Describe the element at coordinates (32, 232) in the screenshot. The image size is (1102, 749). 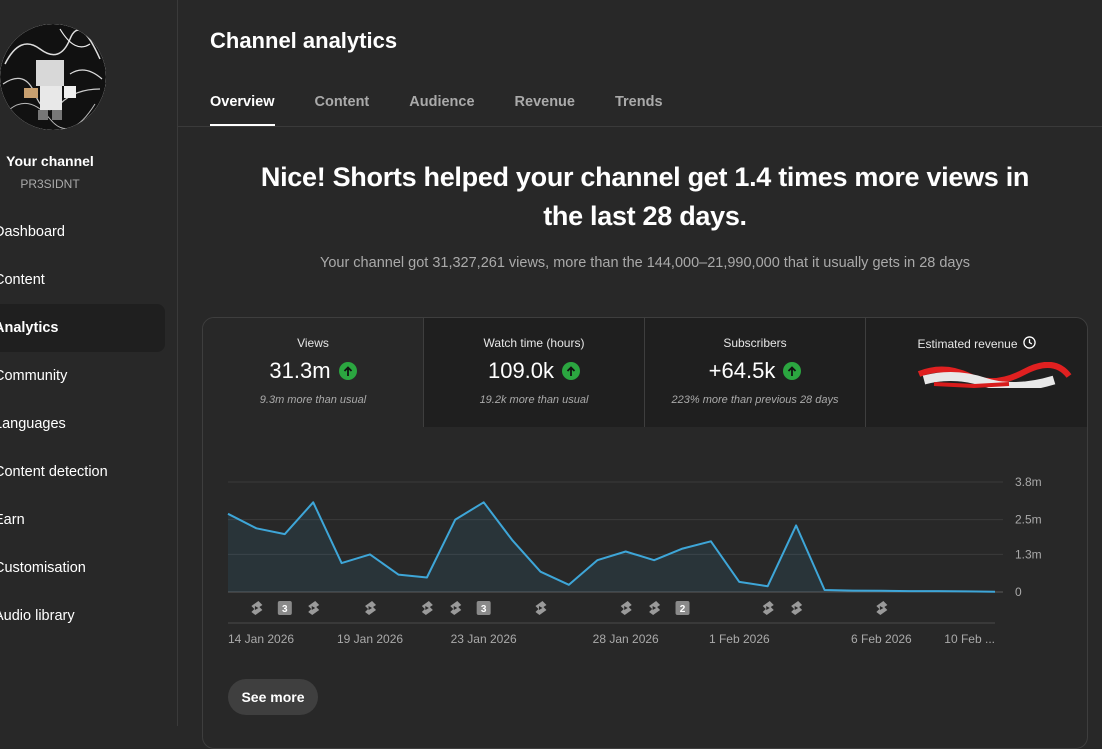
I see `sidebar-item-label: Dashboard` at that location.